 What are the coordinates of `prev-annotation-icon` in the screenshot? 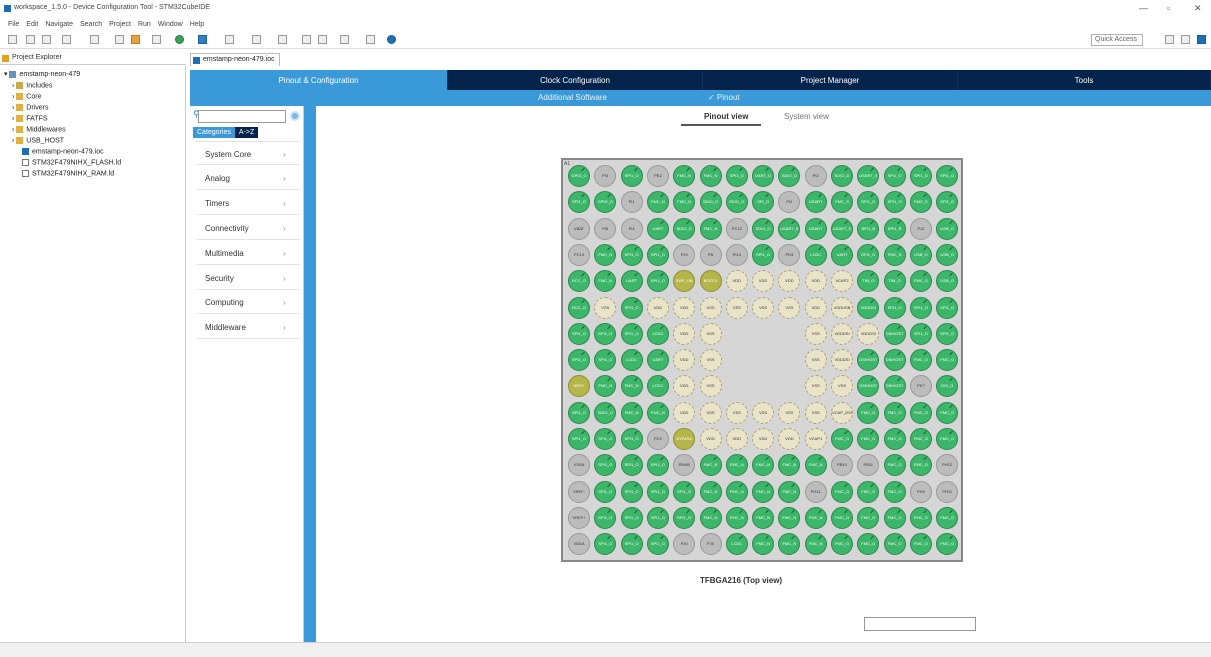 It's located at (282, 39).